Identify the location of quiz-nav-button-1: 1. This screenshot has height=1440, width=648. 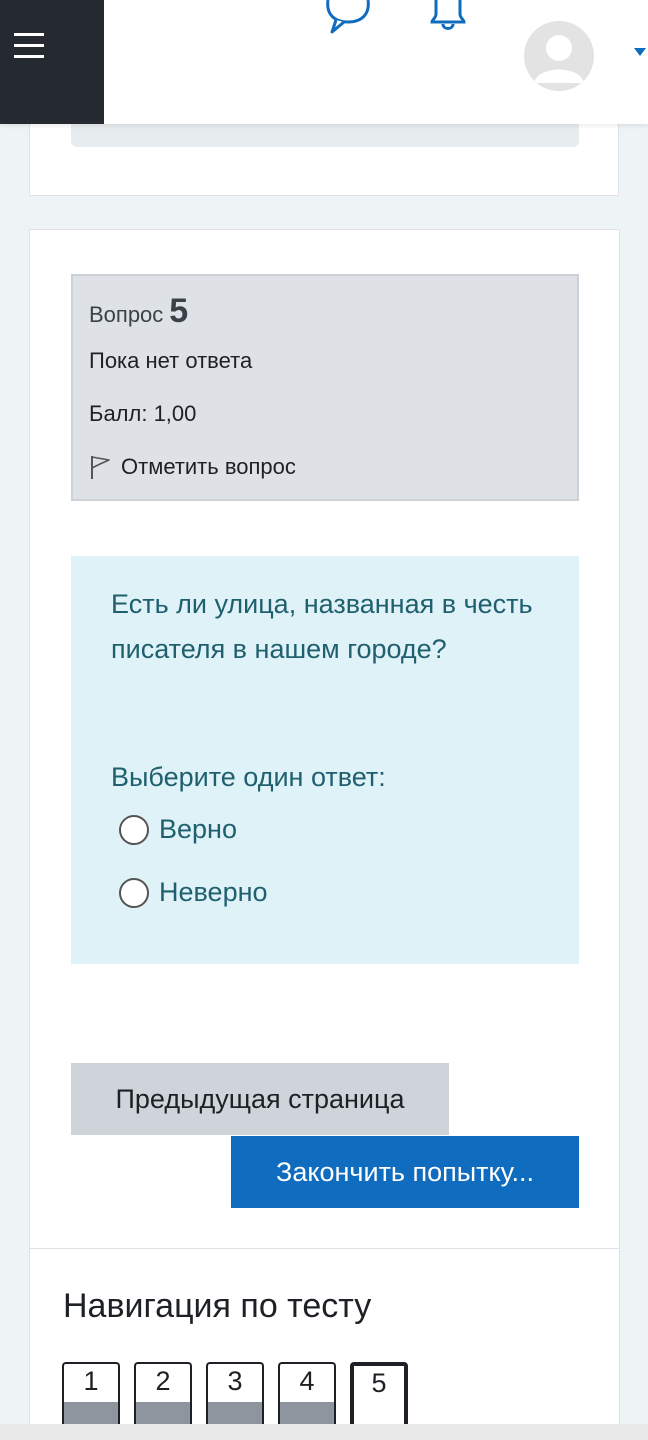
(91, 1397).